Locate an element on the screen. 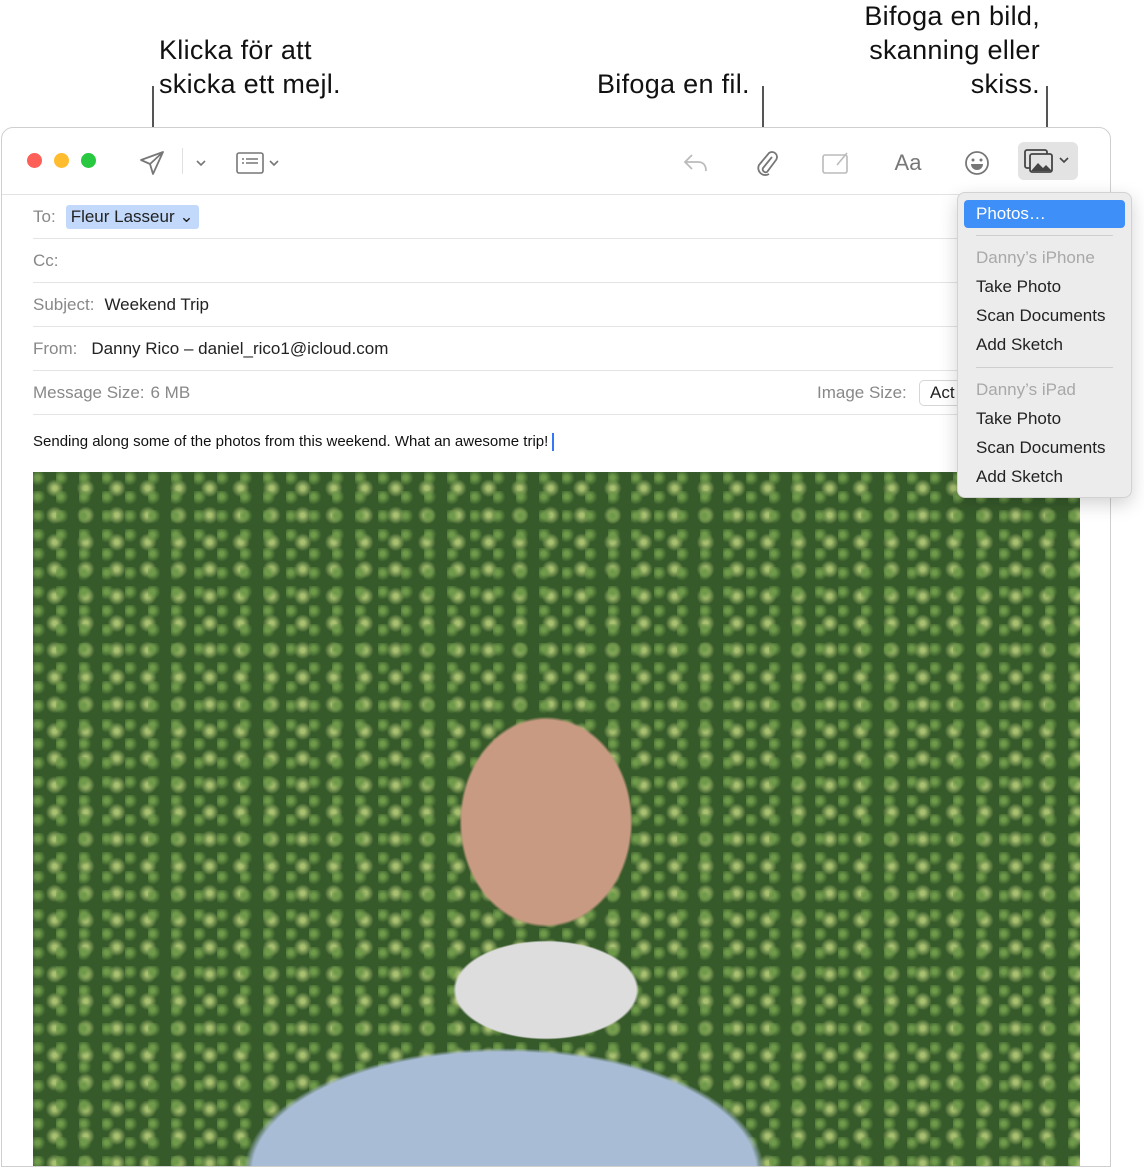 Image resolution: width=1144 pixels, height=1167 pixels. menu-item-ipad-scan-documents: Scan Documents is located at coordinates (1040, 448).